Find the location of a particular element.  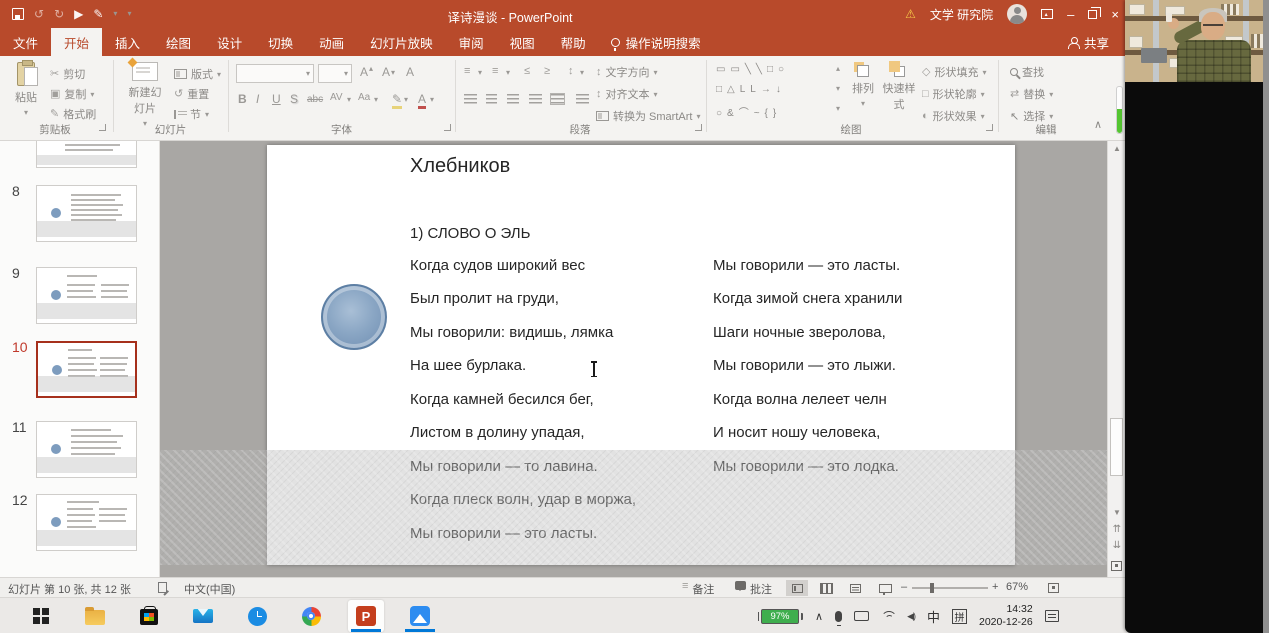

action-center-icon is located at coordinates (1051, 616).